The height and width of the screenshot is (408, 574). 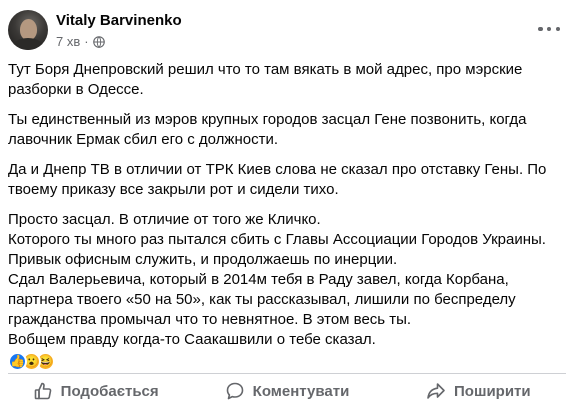 I want to click on author-name: Vitaly Barvinenko, so click(x=119, y=20).